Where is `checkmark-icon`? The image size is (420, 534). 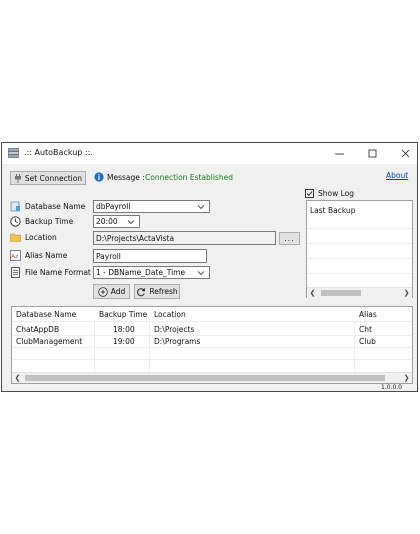
checkmark-icon is located at coordinates (309, 194).